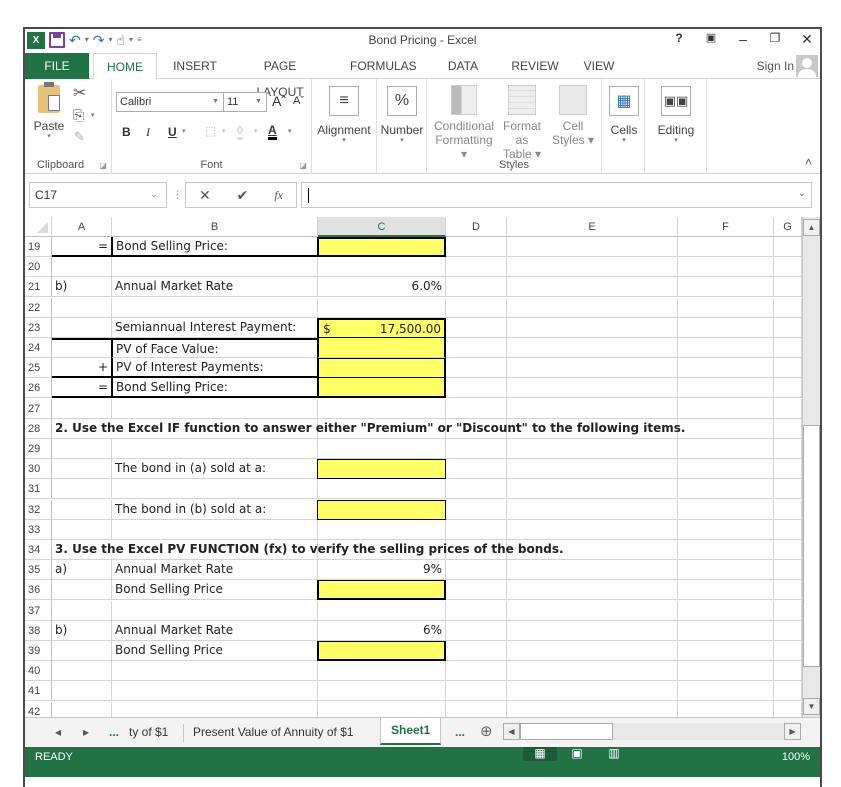  I want to click on cell-b25: PV of Interest Payments:, so click(214, 368).